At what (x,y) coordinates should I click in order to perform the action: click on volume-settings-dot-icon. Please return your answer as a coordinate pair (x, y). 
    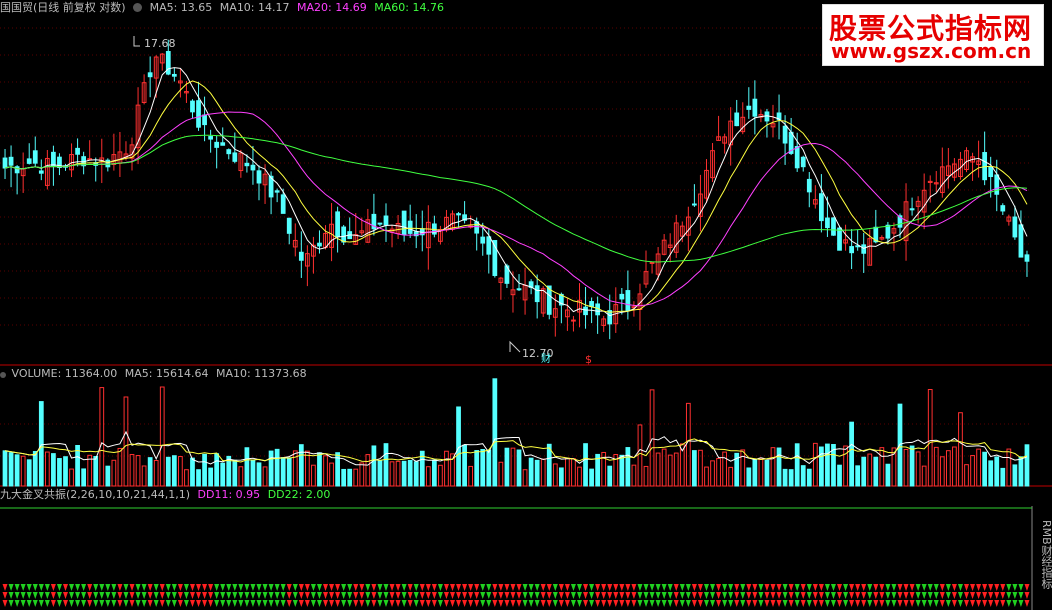
    Looking at the image, I should click on (3, 375).